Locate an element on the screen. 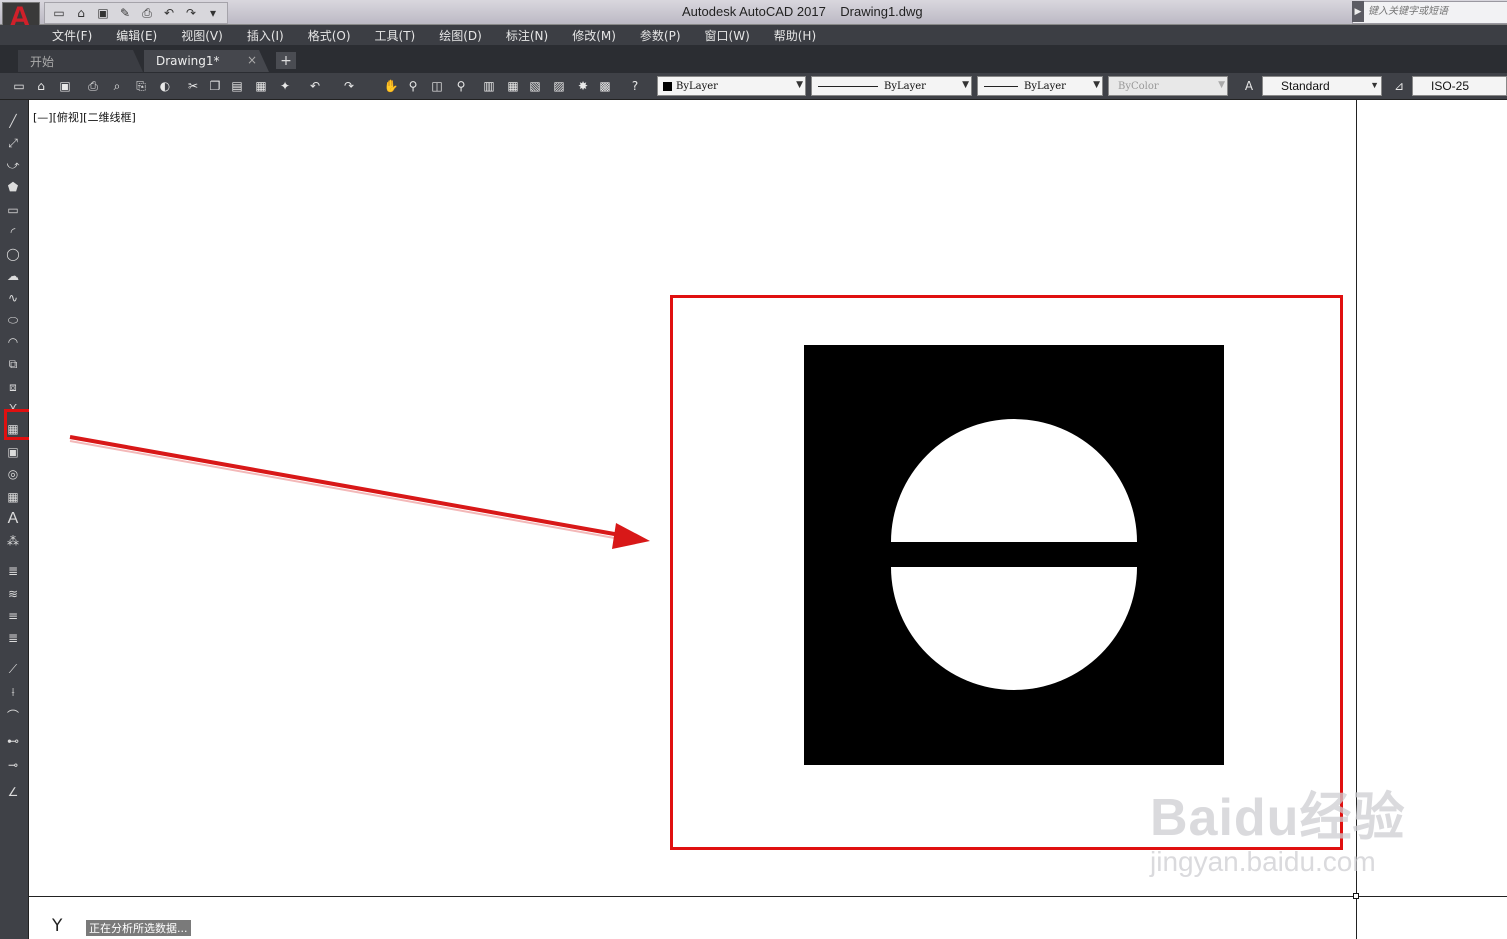 Image resolution: width=1507 pixels, height=939 pixels. revision-cloud-icon: ☁ is located at coordinates (13, 276).